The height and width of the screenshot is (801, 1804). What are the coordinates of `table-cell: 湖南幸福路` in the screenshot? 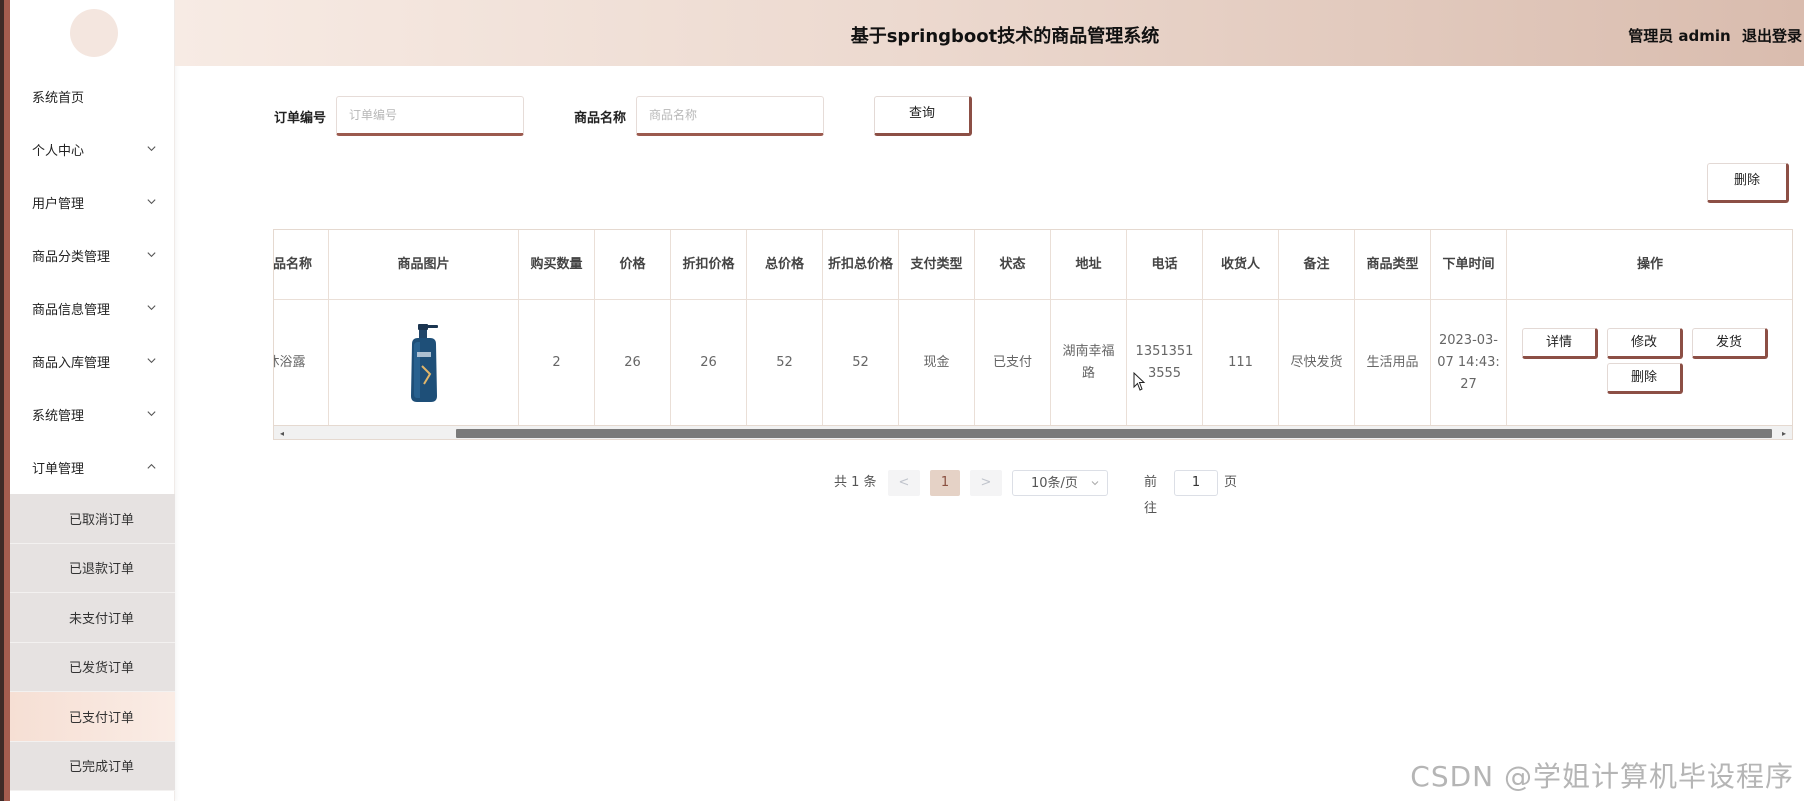 It's located at (1088, 362).